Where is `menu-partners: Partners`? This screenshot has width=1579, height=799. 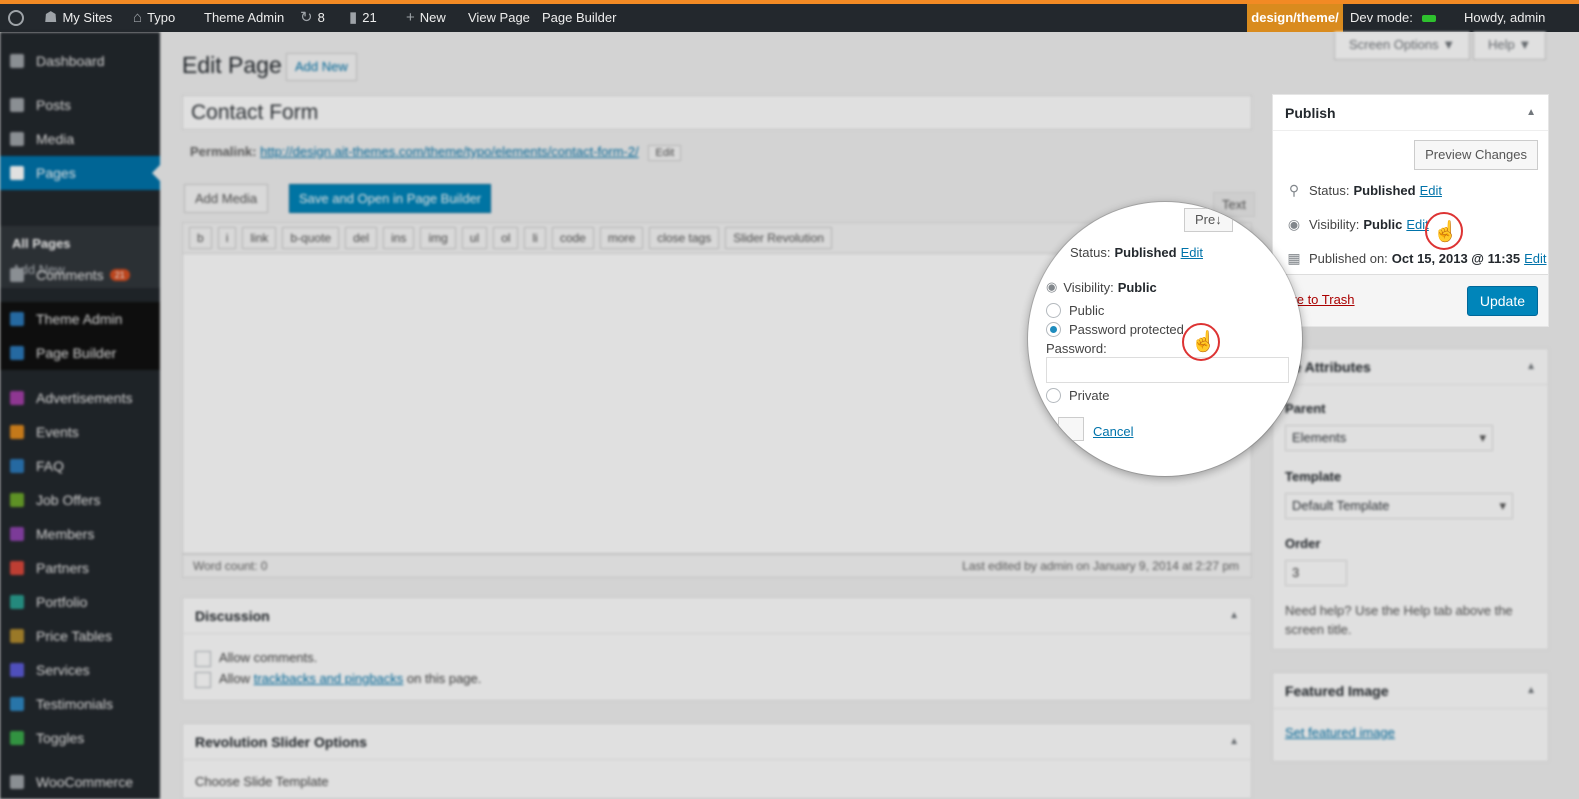 menu-partners: Partners is located at coordinates (80, 568).